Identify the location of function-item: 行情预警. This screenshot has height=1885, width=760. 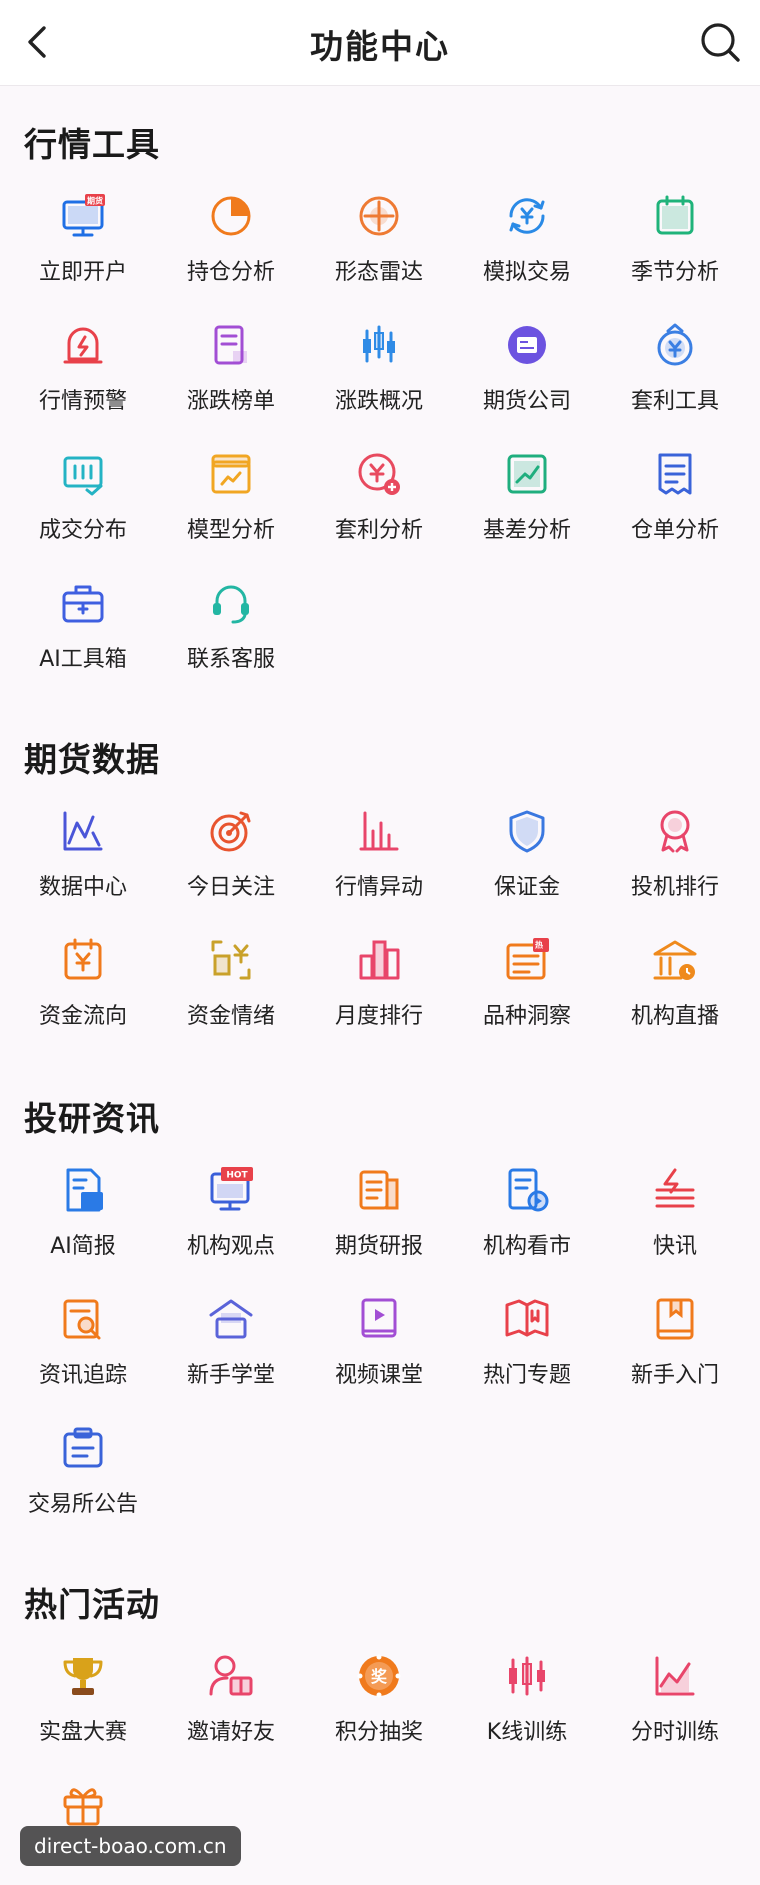
(83, 381).